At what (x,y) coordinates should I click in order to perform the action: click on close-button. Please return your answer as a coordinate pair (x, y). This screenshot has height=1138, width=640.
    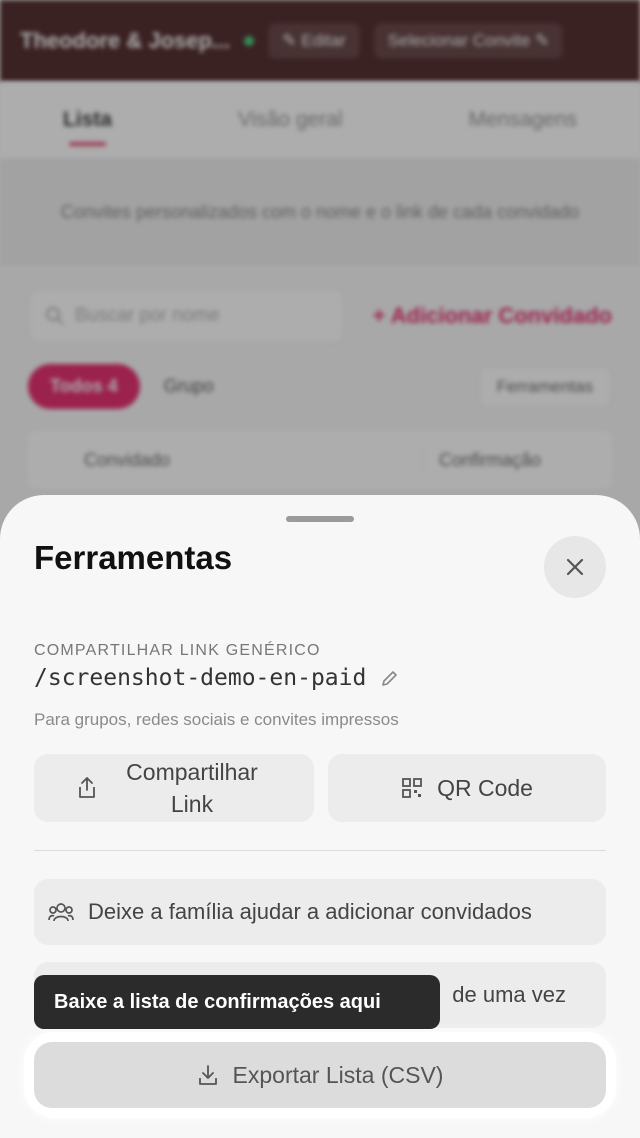
    Looking at the image, I should click on (575, 567).